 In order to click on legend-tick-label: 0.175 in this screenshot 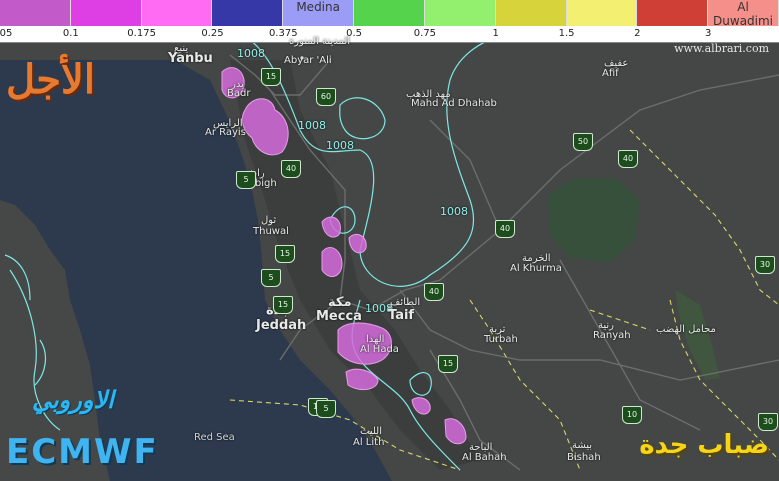, I will do `click(141, 33)`.